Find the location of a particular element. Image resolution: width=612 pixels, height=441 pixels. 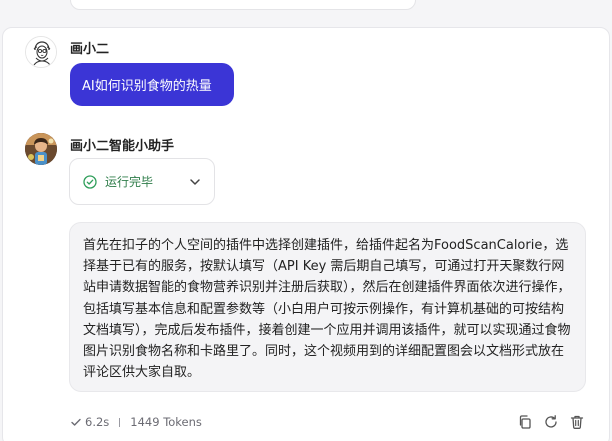

trash-icon is located at coordinates (577, 422).